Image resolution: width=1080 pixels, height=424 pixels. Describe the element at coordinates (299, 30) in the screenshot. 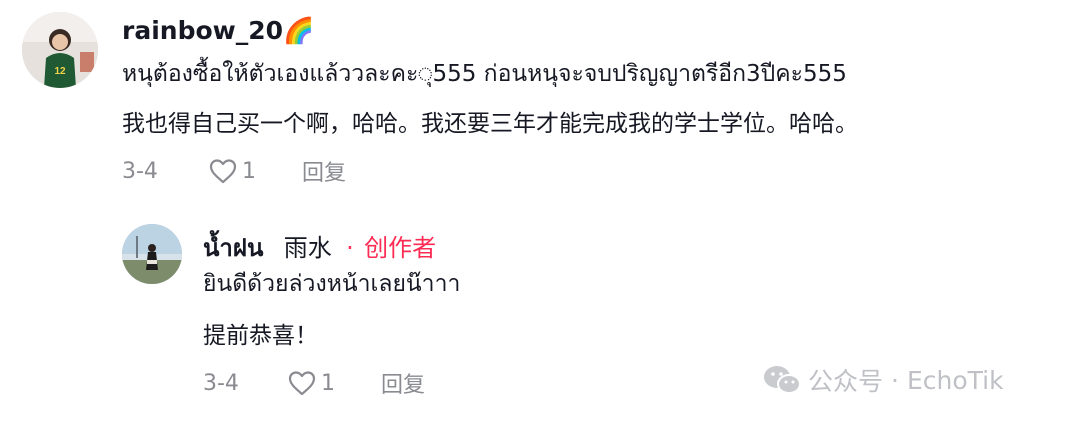

I see `rainbow-emoji: 🌈` at that location.